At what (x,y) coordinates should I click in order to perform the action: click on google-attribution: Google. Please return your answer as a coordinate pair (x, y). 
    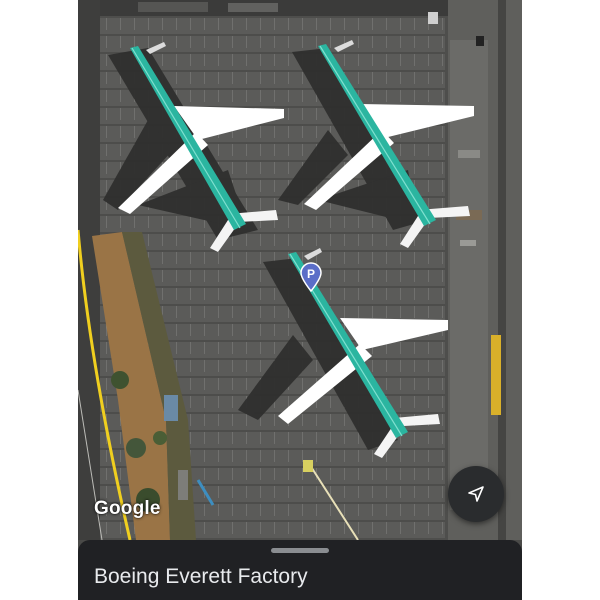
    Looking at the image, I should click on (127, 508).